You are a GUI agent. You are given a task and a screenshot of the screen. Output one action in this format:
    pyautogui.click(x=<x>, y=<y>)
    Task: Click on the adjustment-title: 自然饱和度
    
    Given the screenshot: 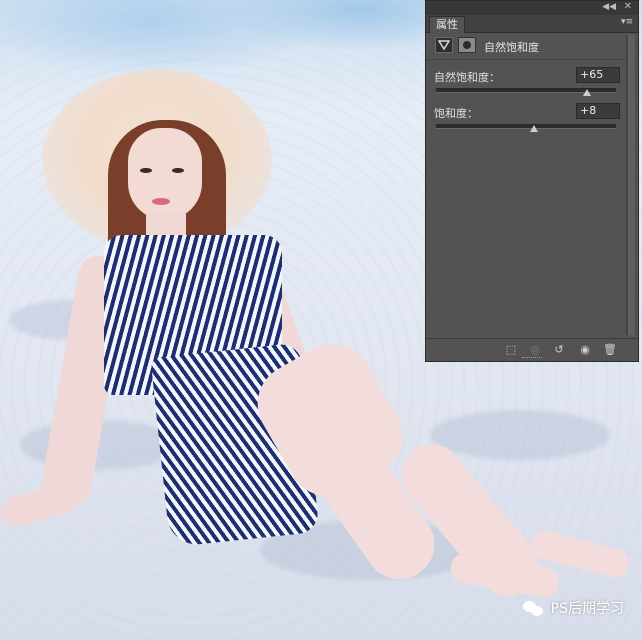 What is the action you would take?
    pyautogui.click(x=511, y=47)
    